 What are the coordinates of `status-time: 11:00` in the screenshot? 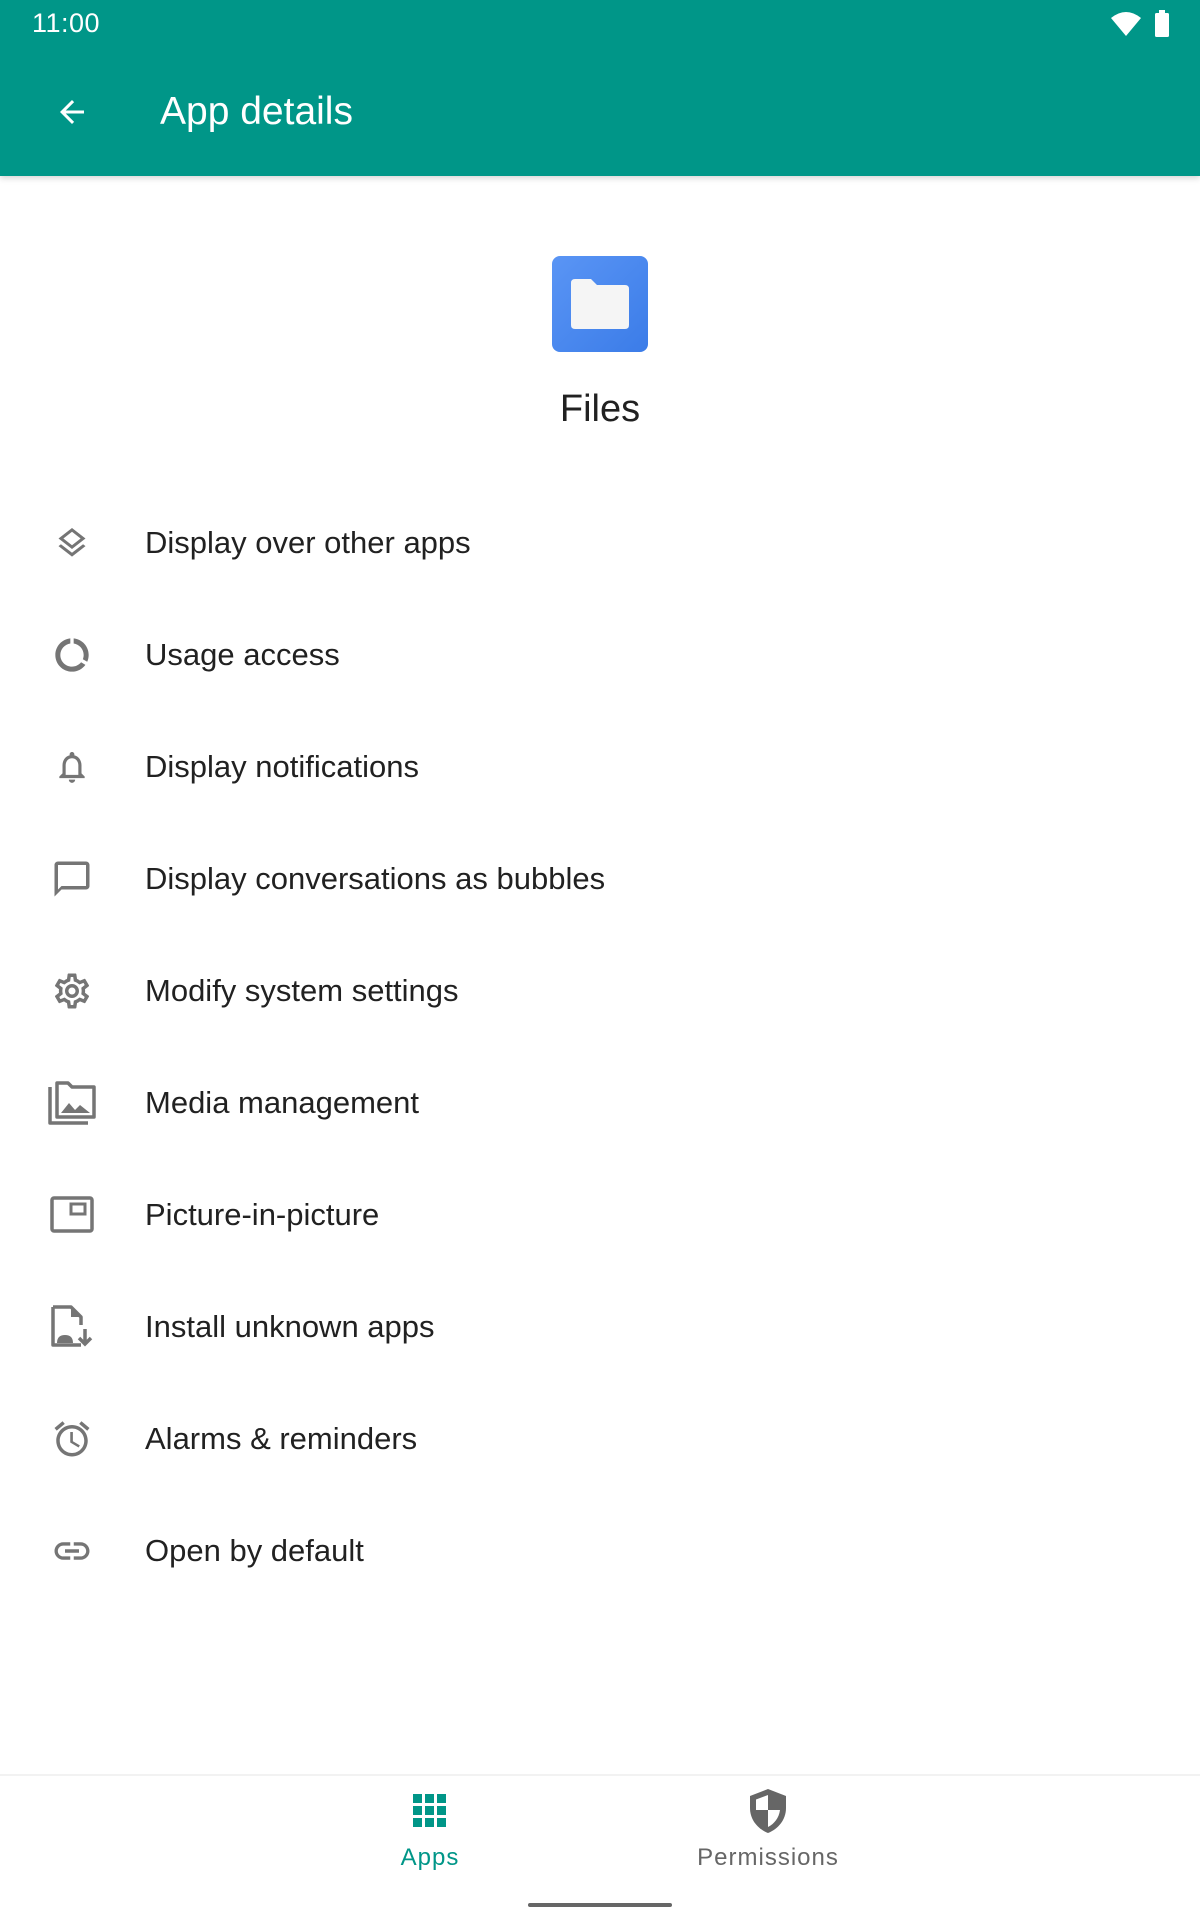 It's located at (66, 23).